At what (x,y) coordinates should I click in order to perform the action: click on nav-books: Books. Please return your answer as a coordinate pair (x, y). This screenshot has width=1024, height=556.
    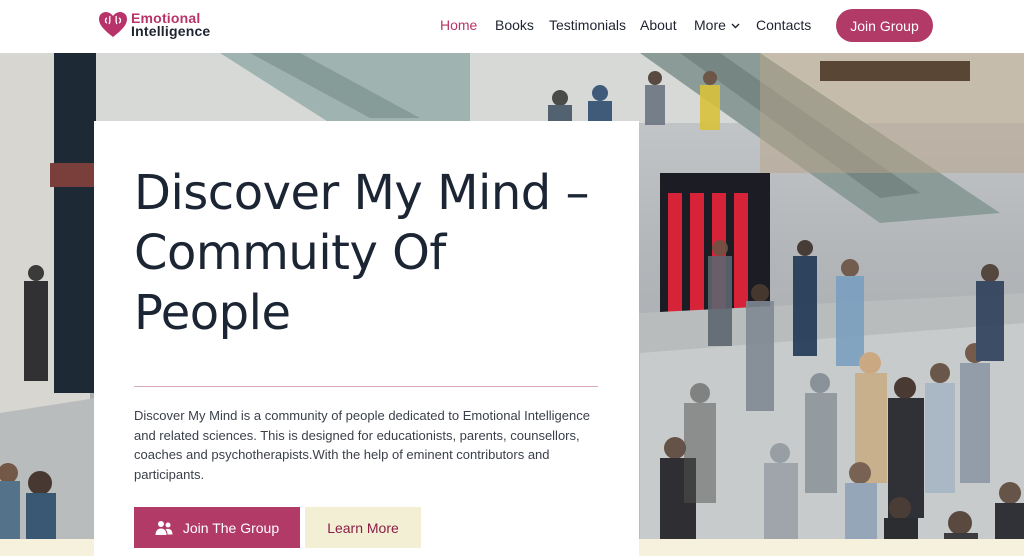
    Looking at the image, I should click on (514, 25).